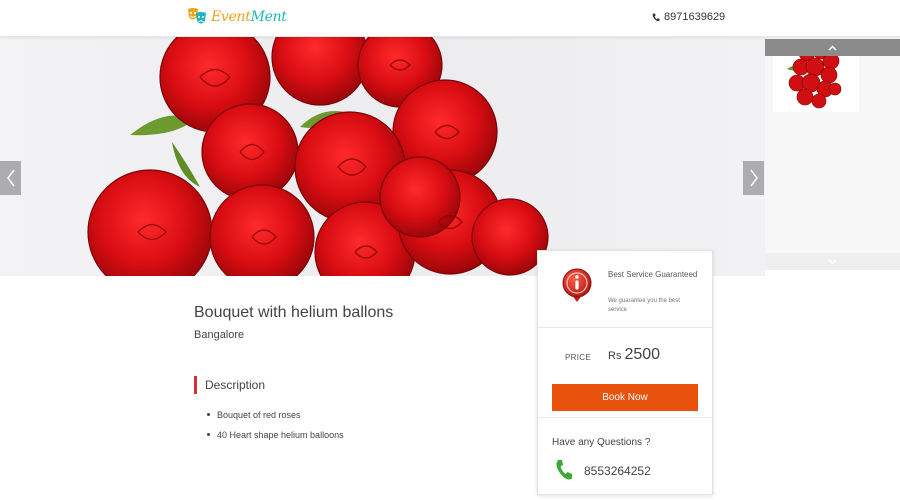  I want to click on site-logo: EventMent, so click(236, 17).